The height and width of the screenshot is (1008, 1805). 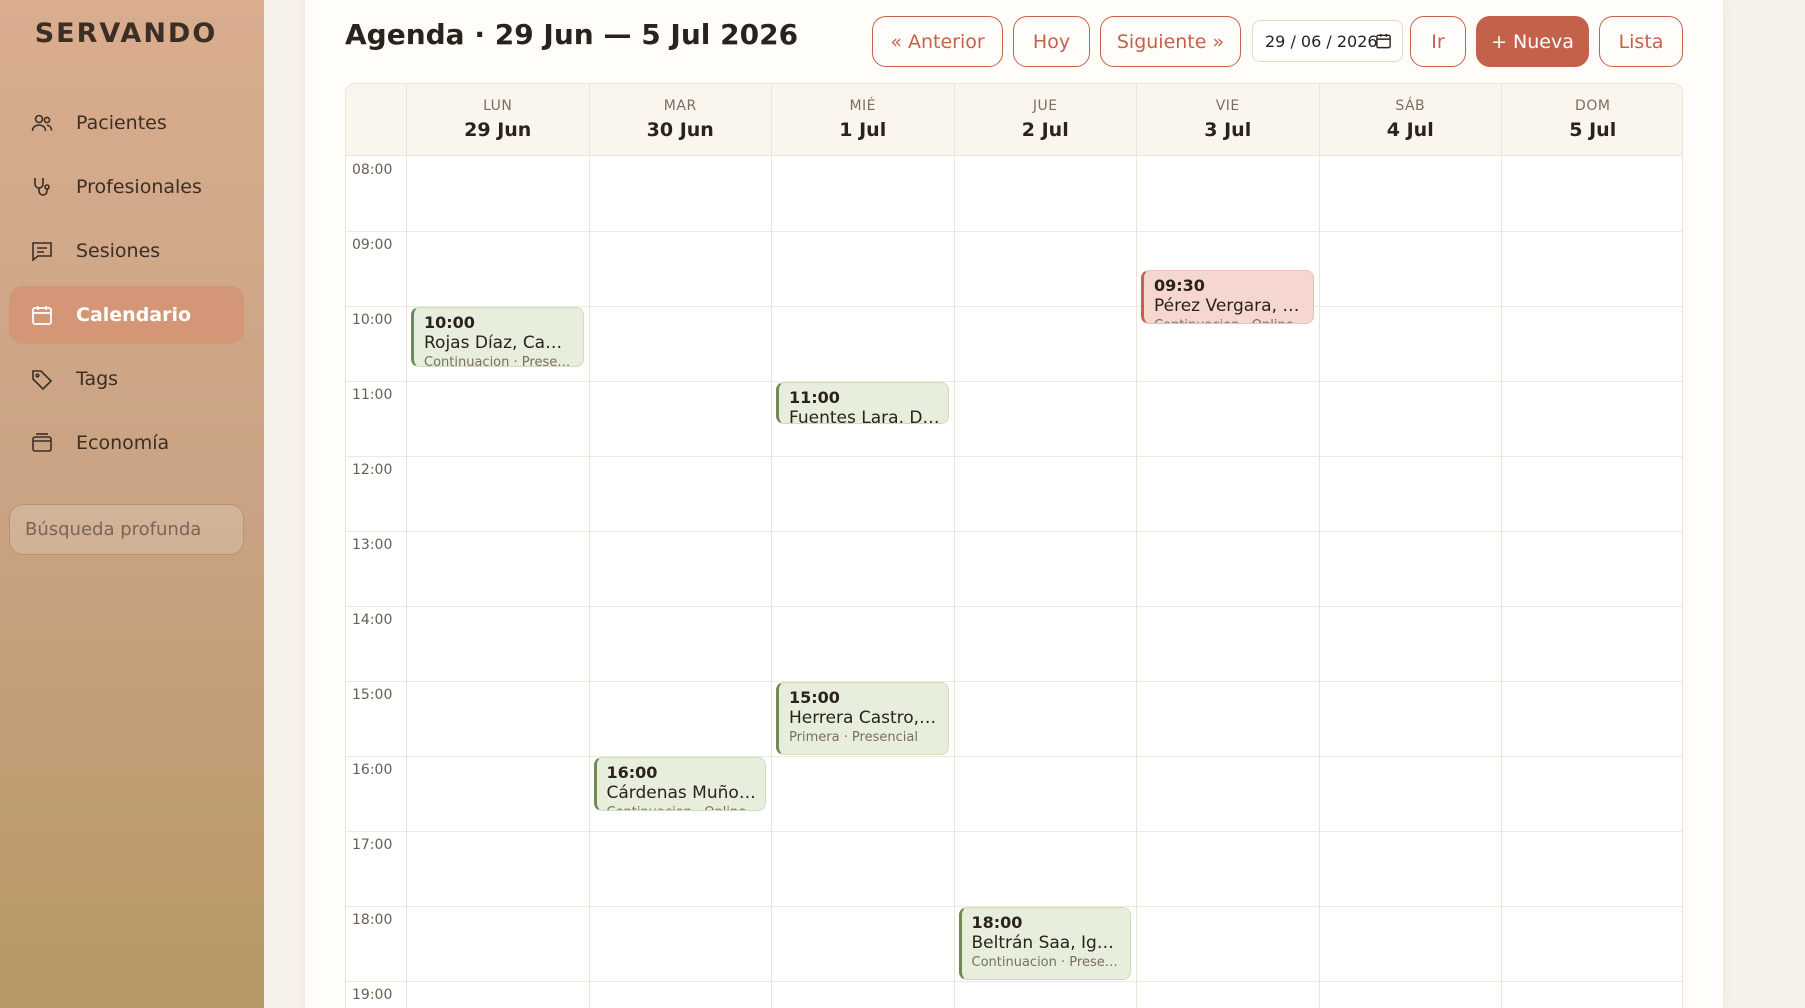 I want to click on day-date-label: 4 Jul, so click(x=1410, y=130).